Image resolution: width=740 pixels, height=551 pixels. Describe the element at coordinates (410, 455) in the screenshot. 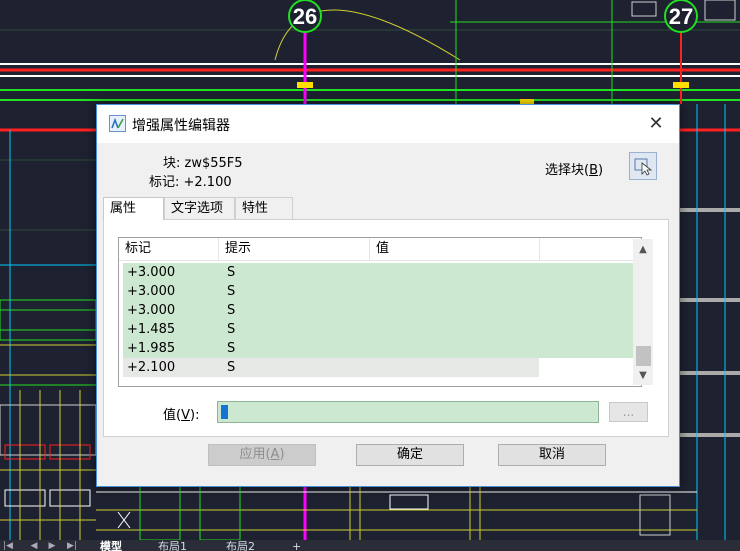

I see `ok-button: 确定` at that location.